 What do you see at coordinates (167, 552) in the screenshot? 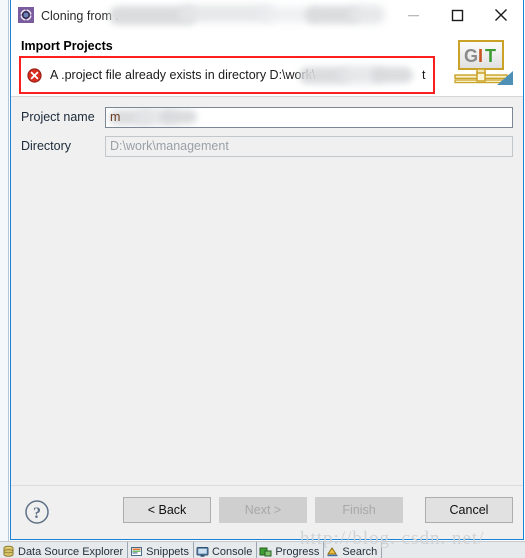
I see `tab-label: Snippets` at bounding box center [167, 552].